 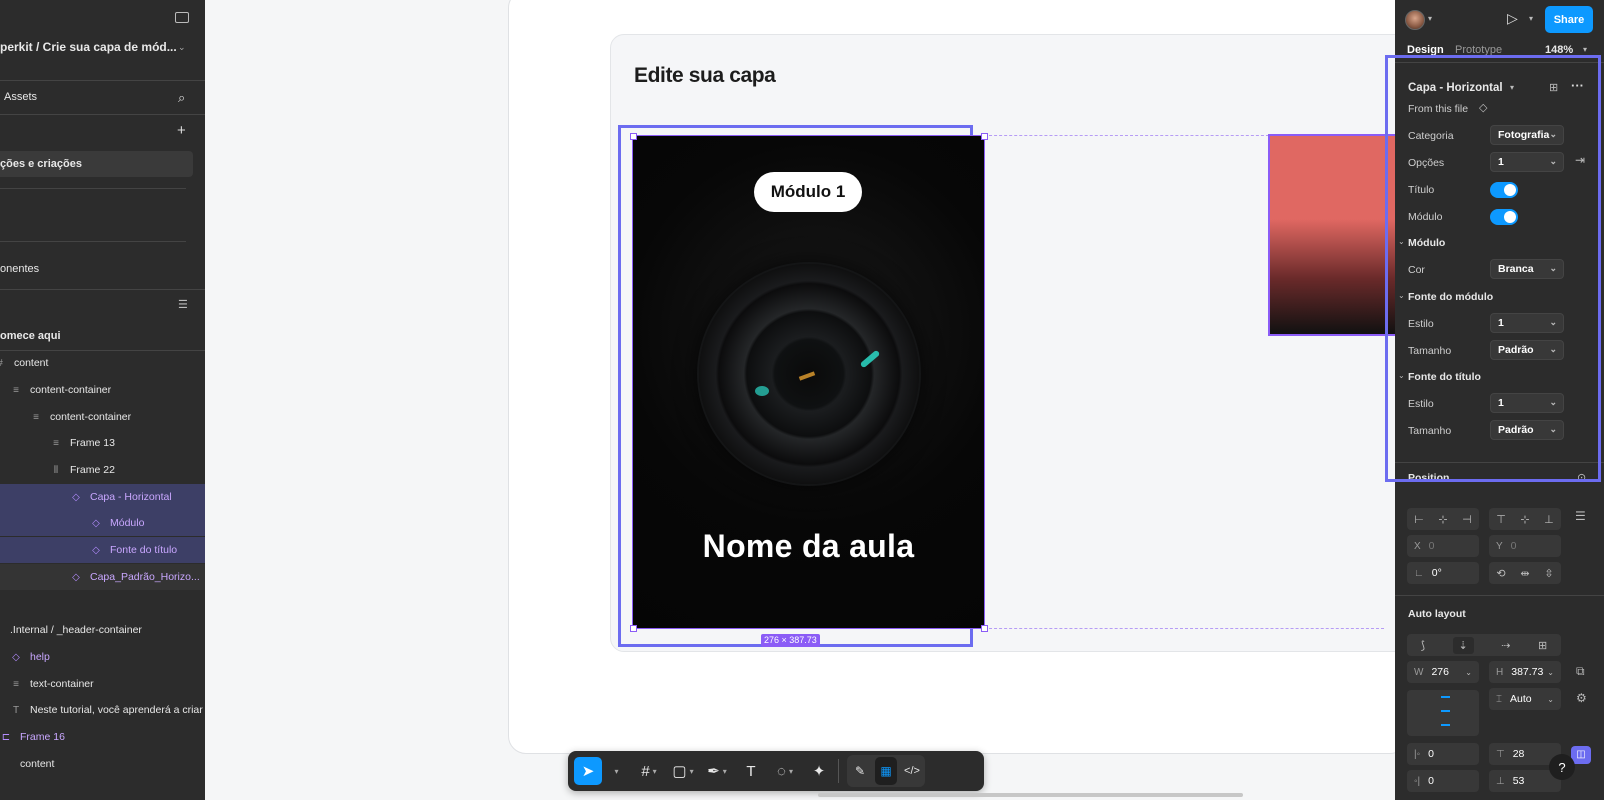 What do you see at coordinates (1504, 217) in the screenshot?
I see `modulo-toggle` at bounding box center [1504, 217].